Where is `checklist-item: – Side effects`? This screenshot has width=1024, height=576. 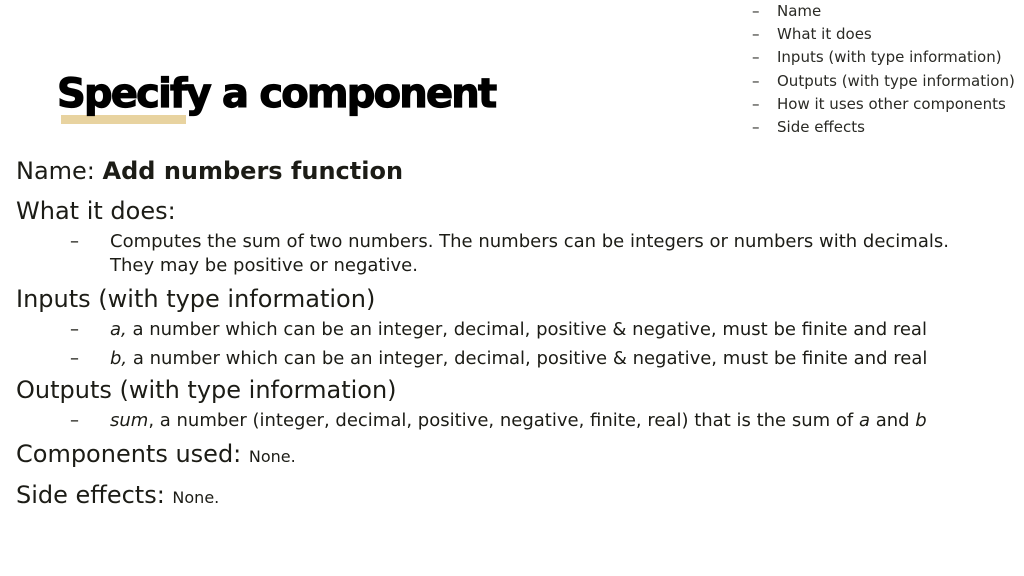
checklist-item: – Side effects is located at coordinates (883, 127).